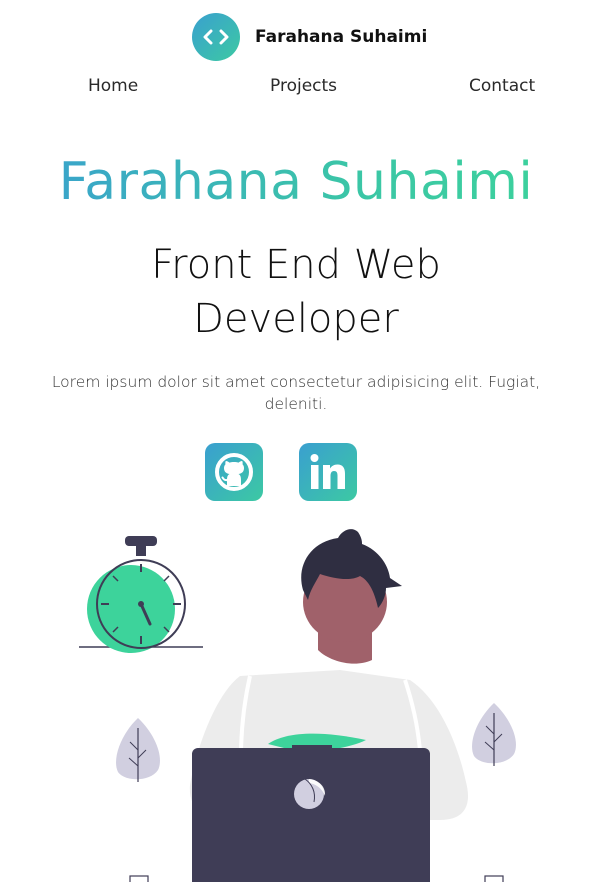 This screenshot has width=592, height=882. Describe the element at coordinates (141, 594) in the screenshot. I see `stopwatch-icon` at that location.